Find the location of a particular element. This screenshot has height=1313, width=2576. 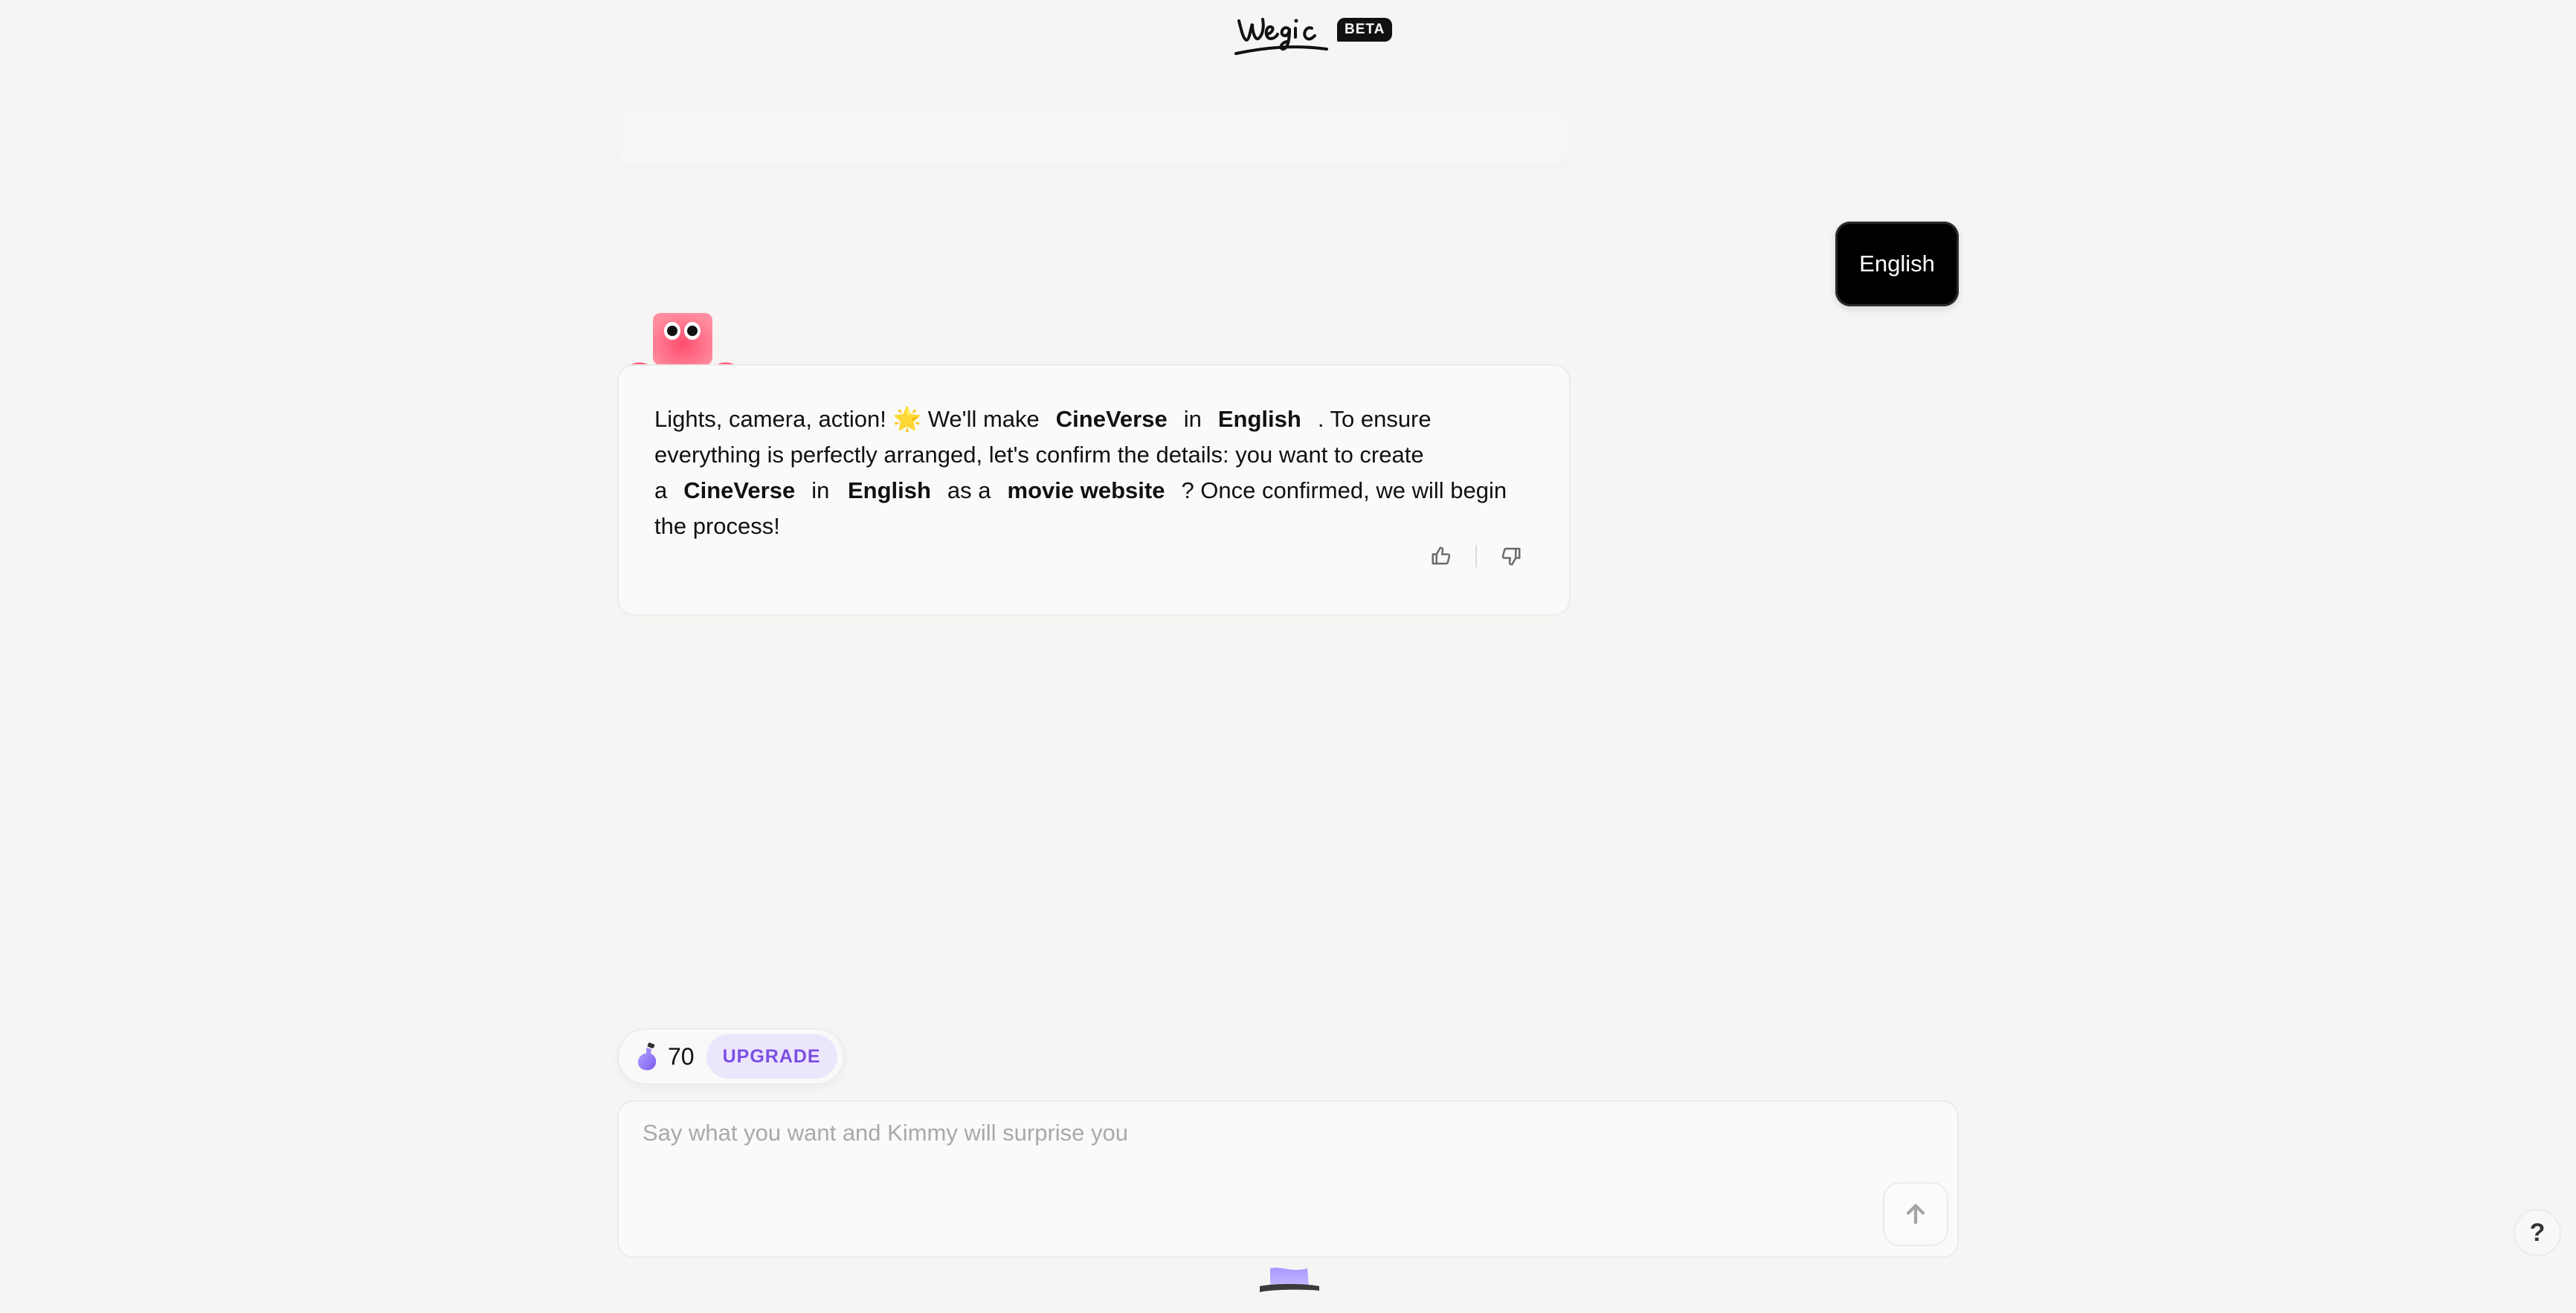

wegic-logo-icon is located at coordinates (1281, 36).